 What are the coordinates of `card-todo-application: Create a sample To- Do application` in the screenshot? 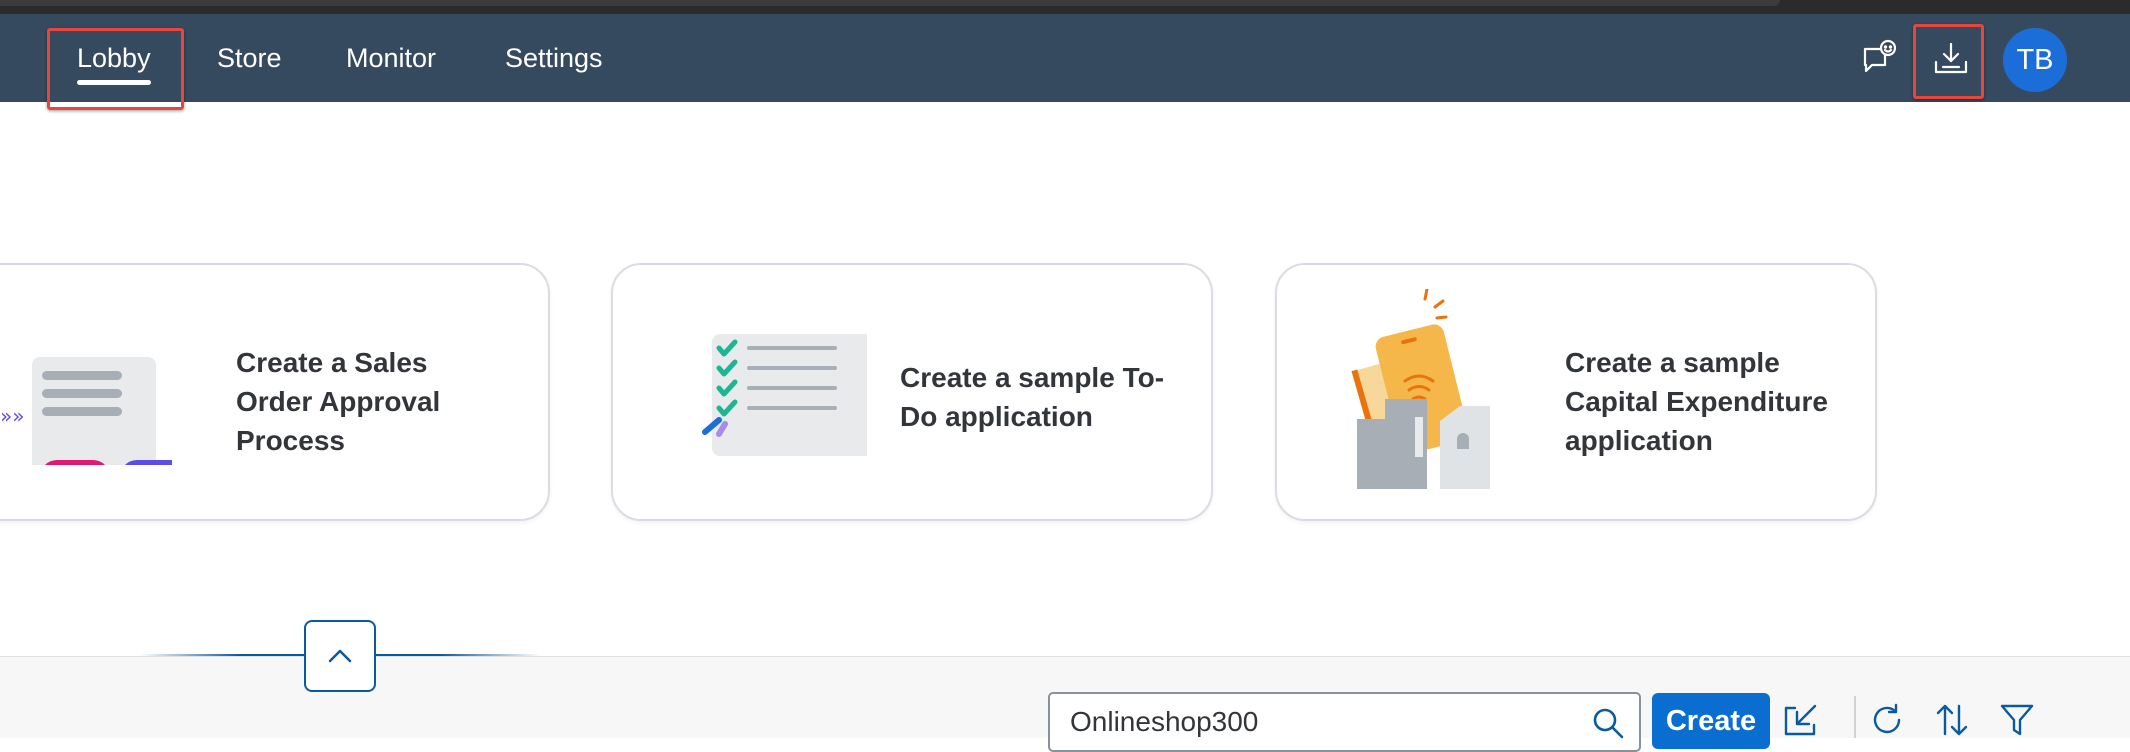 It's located at (912, 392).